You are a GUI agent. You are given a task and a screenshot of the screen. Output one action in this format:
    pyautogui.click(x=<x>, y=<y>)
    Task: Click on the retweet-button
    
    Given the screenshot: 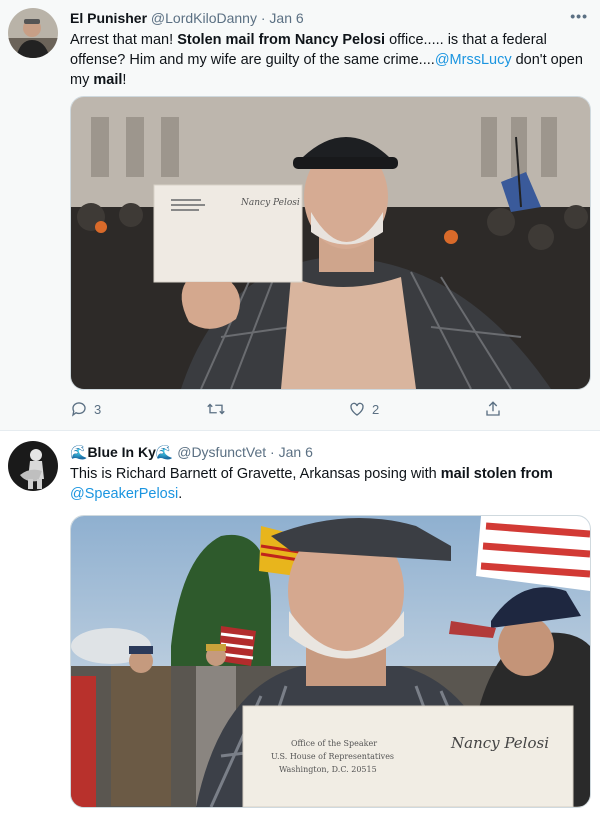 What is the action you would take?
    pyautogui.click(x=219, y=409)
    